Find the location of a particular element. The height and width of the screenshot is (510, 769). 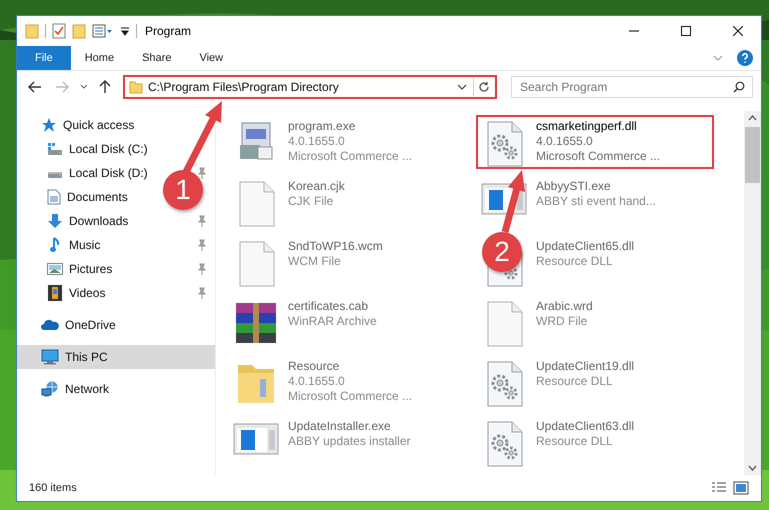

nav-item: Downloads is located at coordinates (87, 221).